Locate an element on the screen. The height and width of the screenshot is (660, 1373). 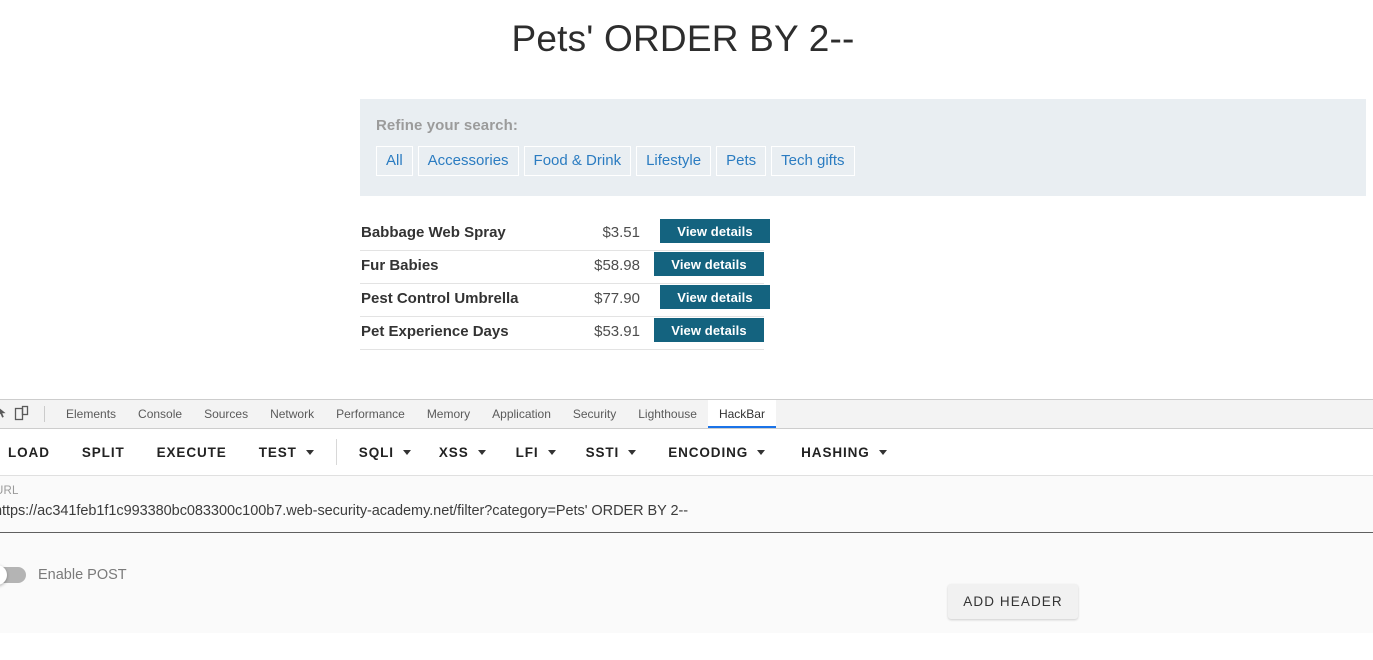
table-row: Babbage Web Spray $3.51 View details is located at coordinates (565, 234).